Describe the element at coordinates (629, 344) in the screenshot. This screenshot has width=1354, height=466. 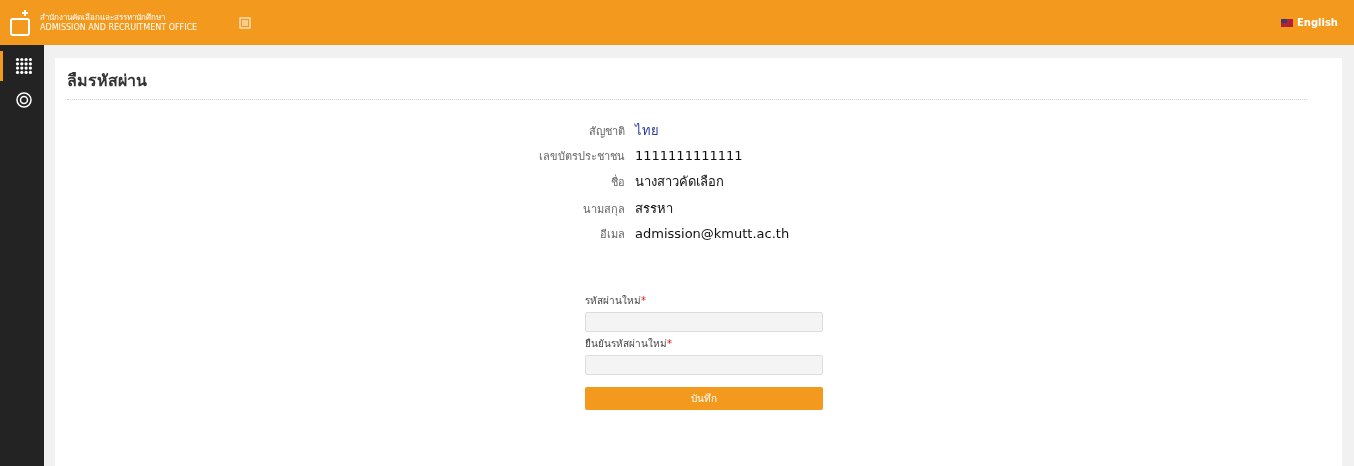
I see `field-label: ยืนยันรหัสผ่านใหม่*` at that location.